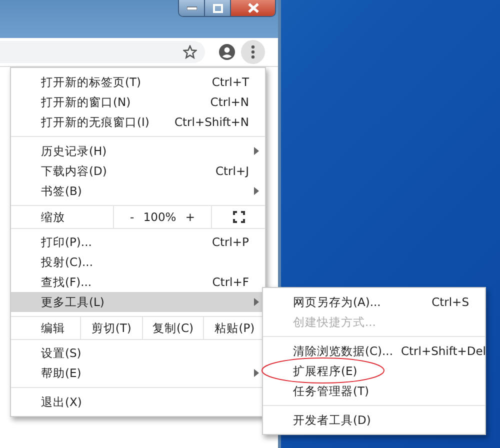 This screenshot has height=448, width=500. Describe the element at coordinates (227, 52) in the screenshot. I see `profile-icon` at that location.